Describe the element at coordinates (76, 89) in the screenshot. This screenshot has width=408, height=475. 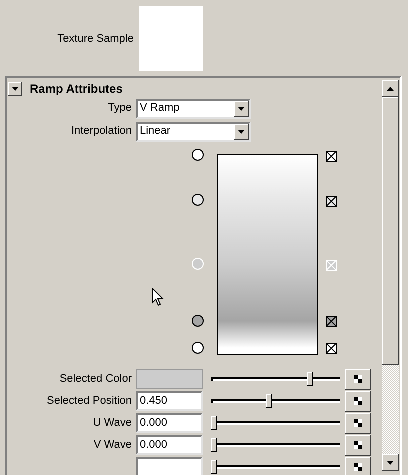
I see `section-title: Ramp Attributes` at that location.